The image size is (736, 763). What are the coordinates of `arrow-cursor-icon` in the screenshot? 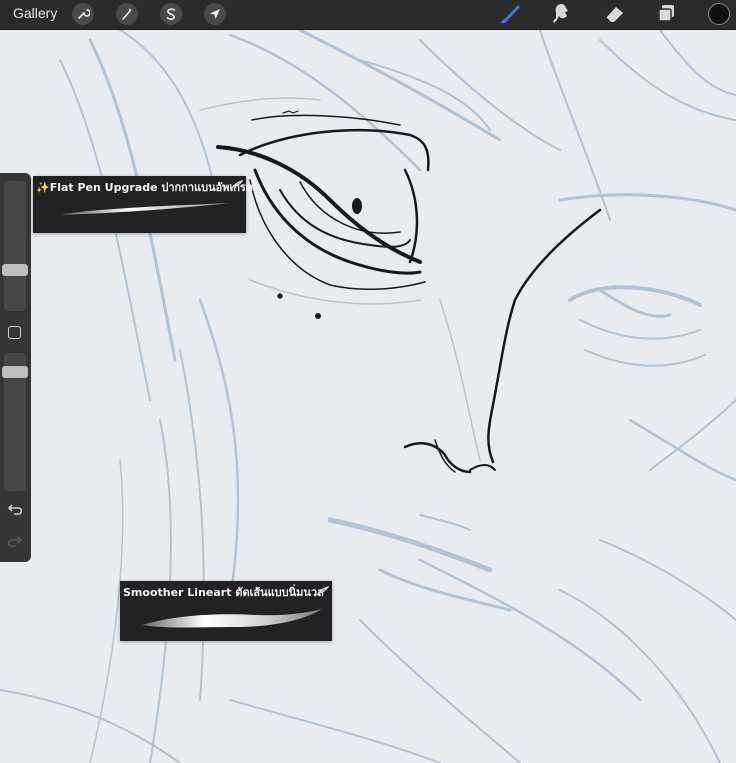 It's located at (215, 14).